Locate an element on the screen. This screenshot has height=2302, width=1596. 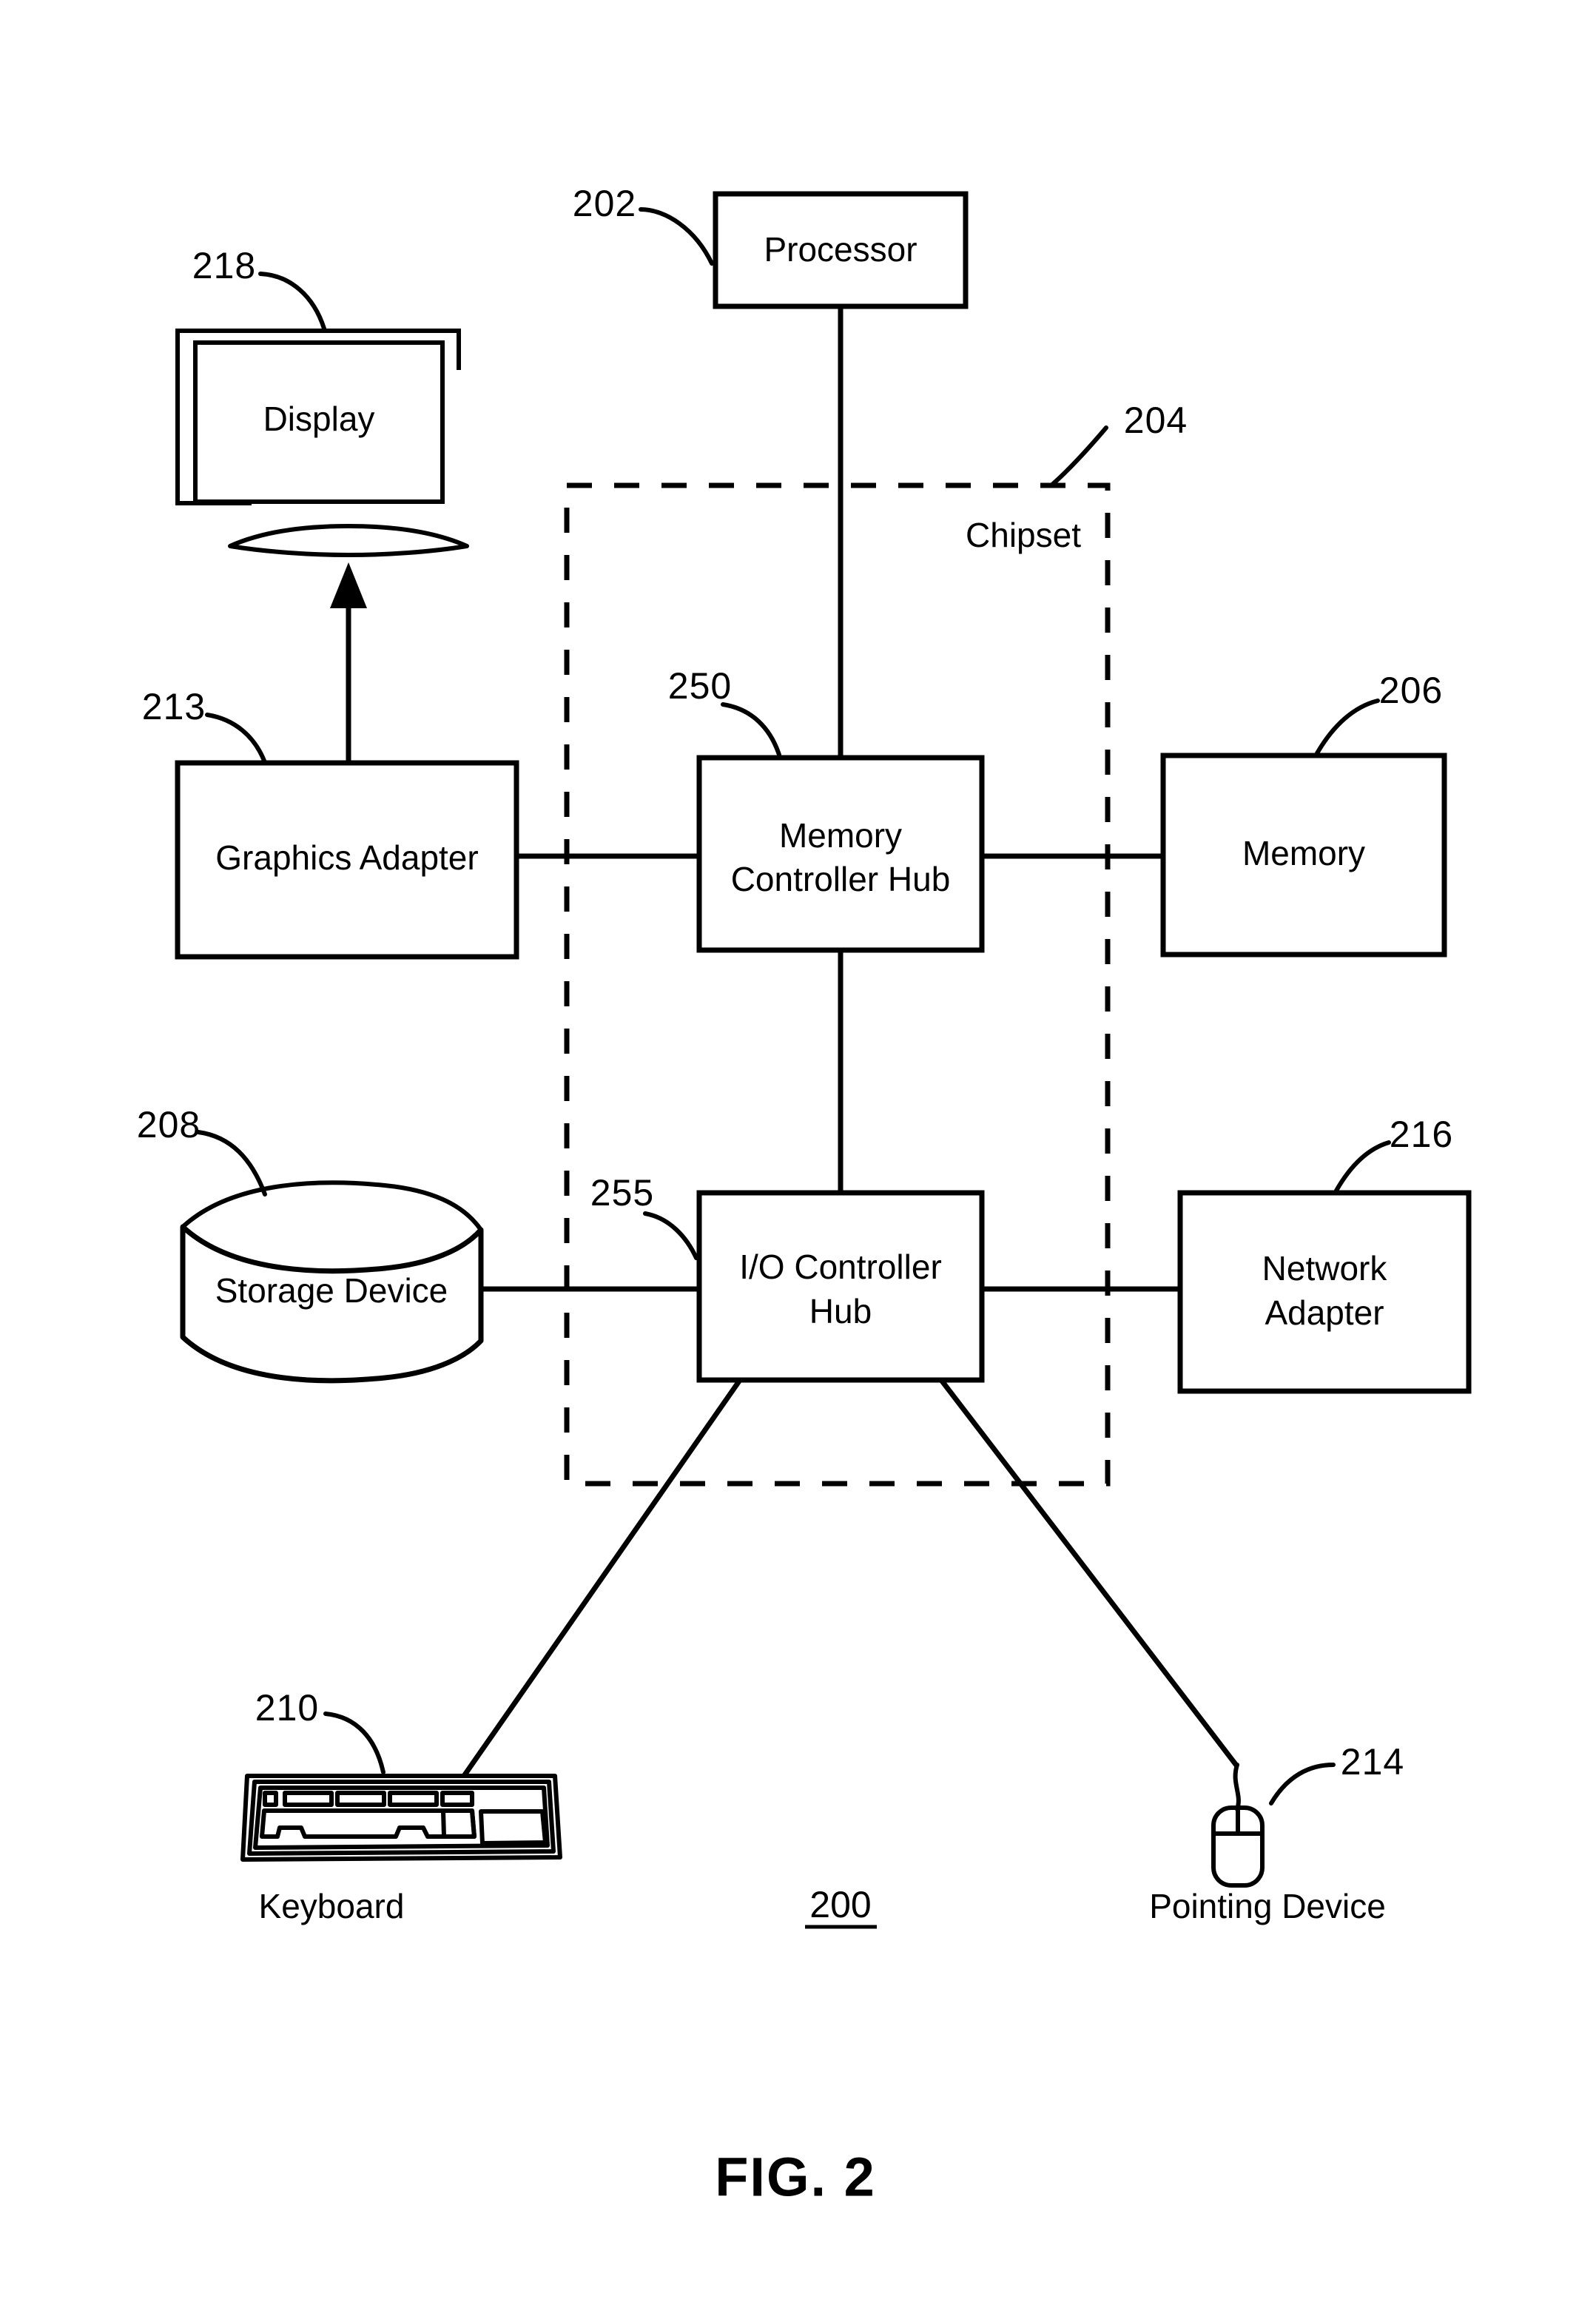
chipset-ref-number: 204 is located at coordinates (1156, 420).